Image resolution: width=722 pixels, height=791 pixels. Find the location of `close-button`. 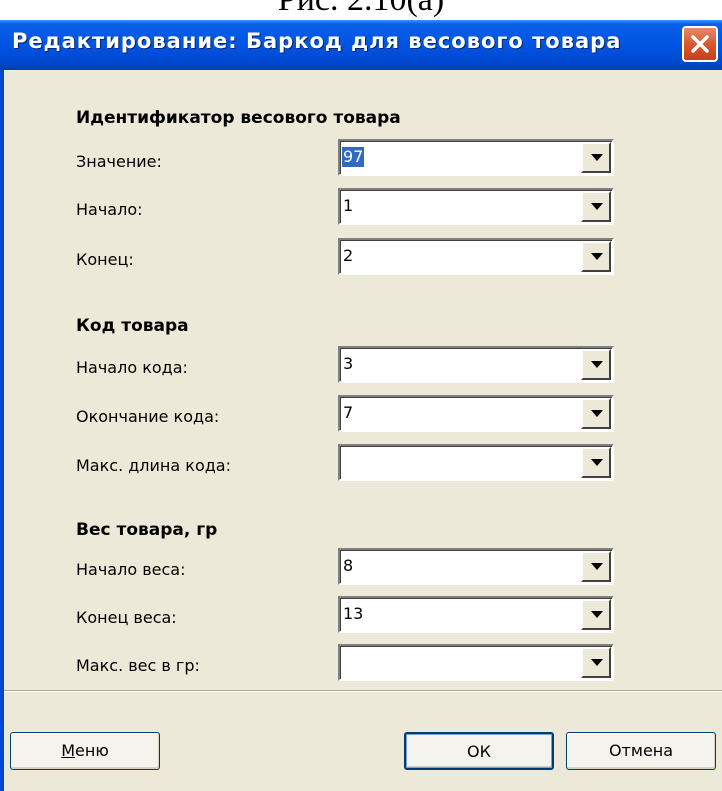

close-button is located at coordinates (700, 44).